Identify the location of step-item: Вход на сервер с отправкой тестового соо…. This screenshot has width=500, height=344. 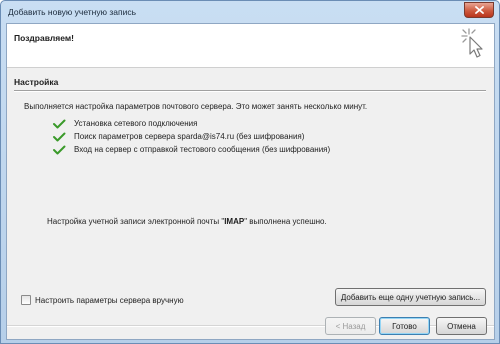
(191, 149).